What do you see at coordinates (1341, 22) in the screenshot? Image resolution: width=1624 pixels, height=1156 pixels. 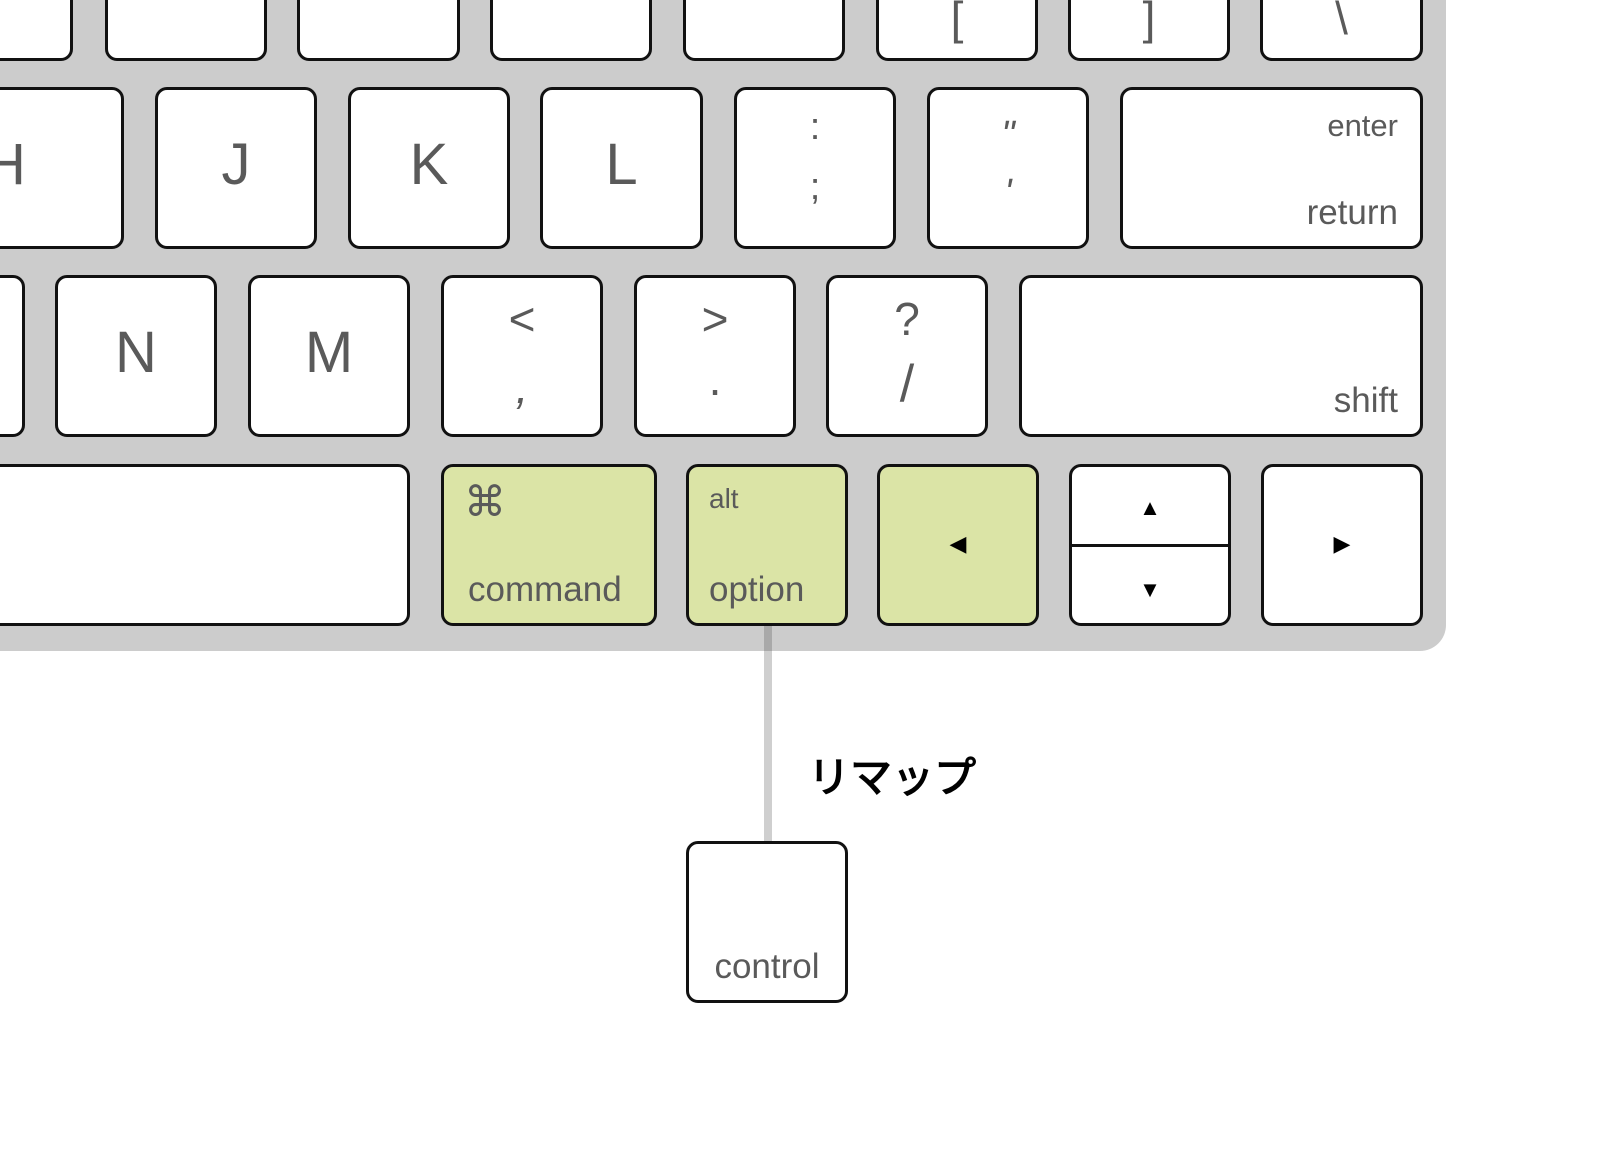 I see `key-symbol: \` at bounding box center [1341, 22].